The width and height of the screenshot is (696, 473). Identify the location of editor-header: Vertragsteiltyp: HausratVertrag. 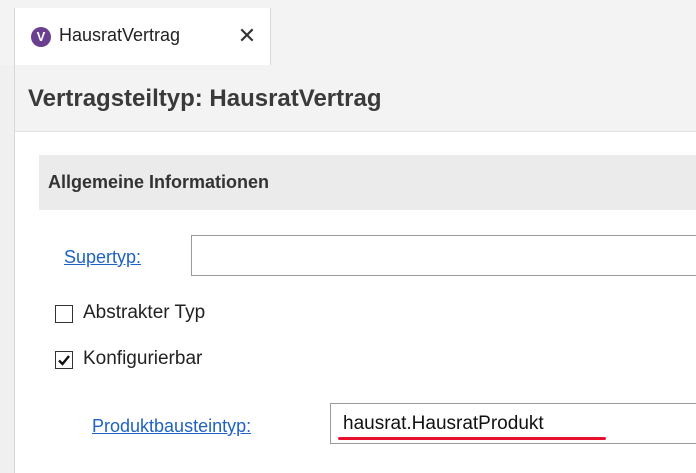
(355, 98).